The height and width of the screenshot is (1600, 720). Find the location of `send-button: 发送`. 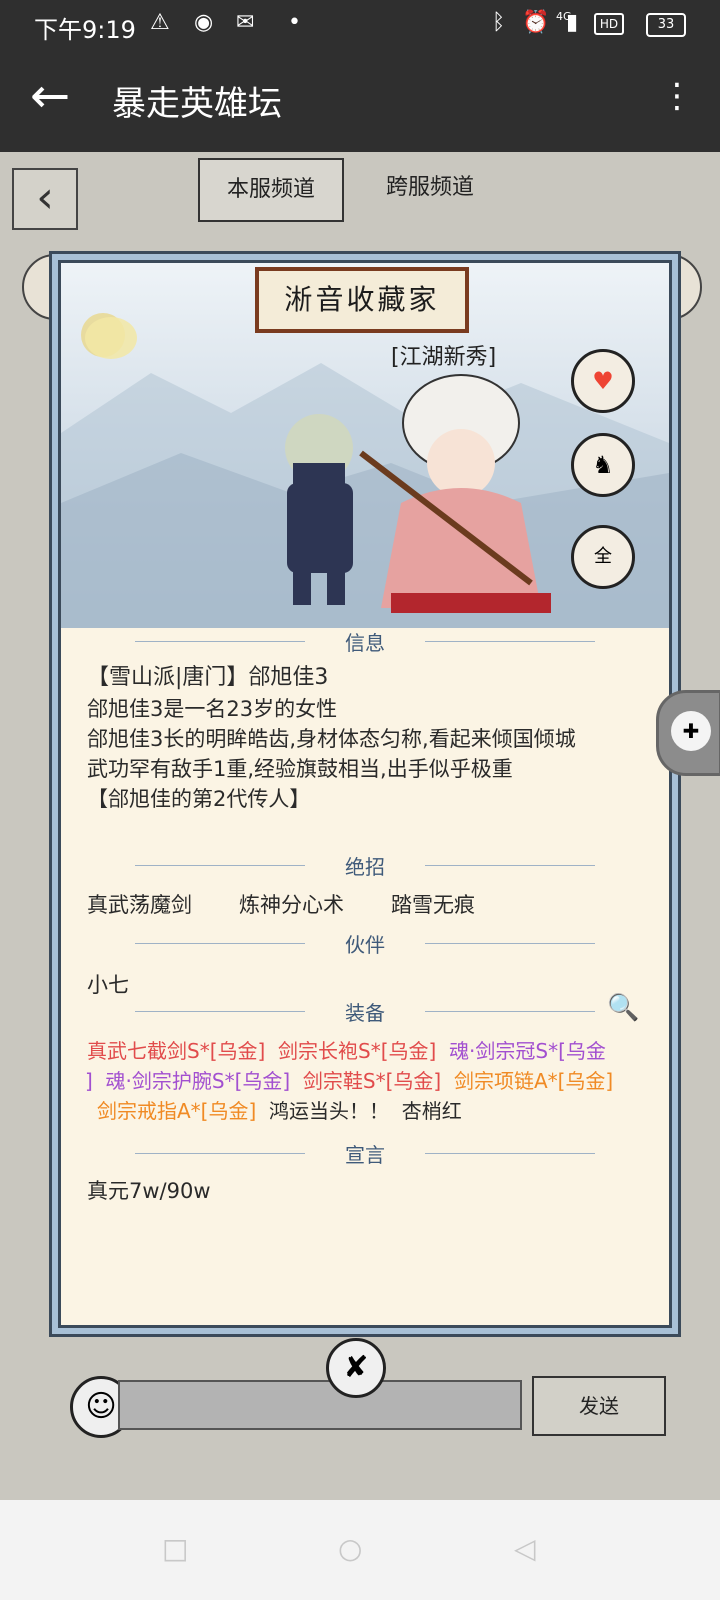

send-button: 发送 is located at coordinates (599, 1406).